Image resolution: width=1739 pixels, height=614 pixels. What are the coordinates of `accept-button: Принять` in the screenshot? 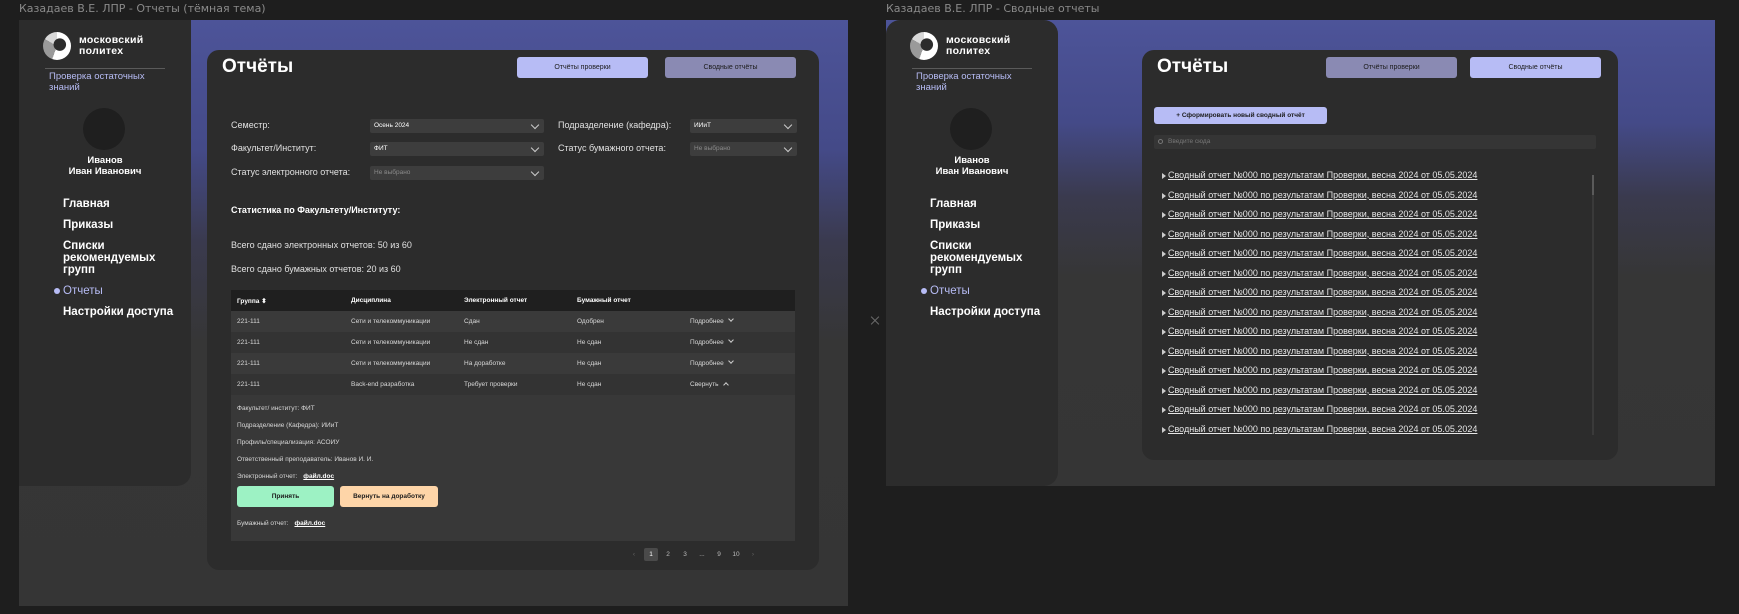 It's located at (285, 496).